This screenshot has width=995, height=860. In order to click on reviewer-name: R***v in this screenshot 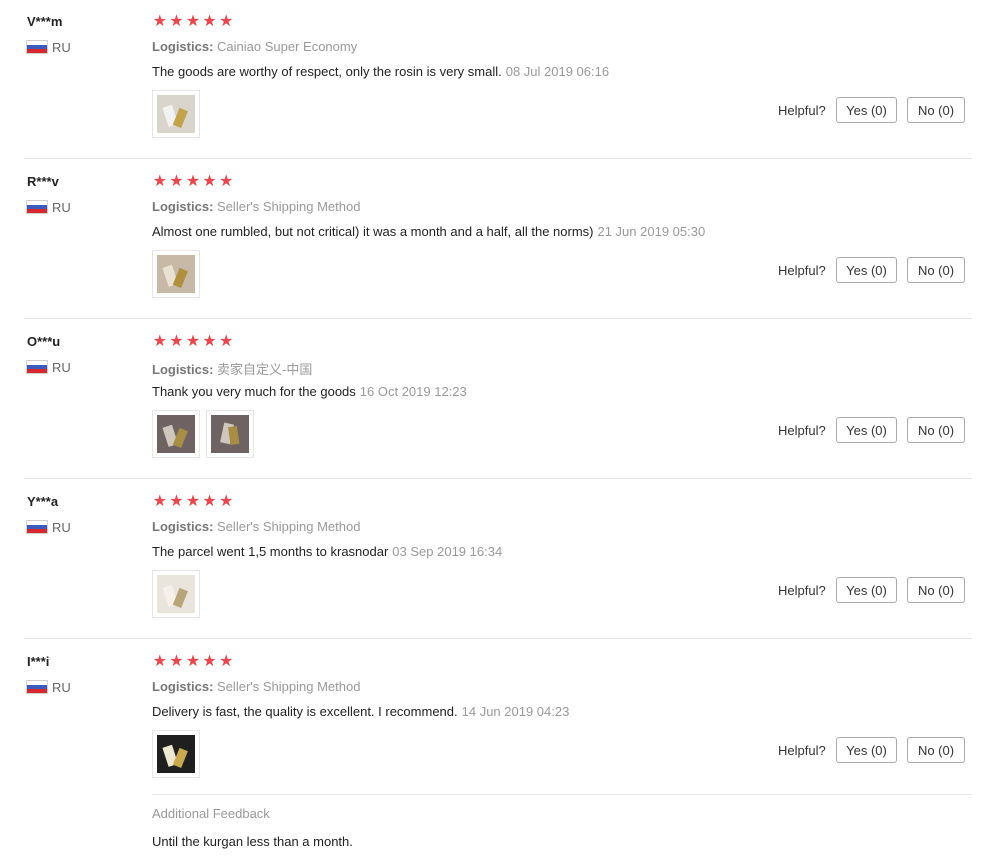, I will do `click(43, 181)`.